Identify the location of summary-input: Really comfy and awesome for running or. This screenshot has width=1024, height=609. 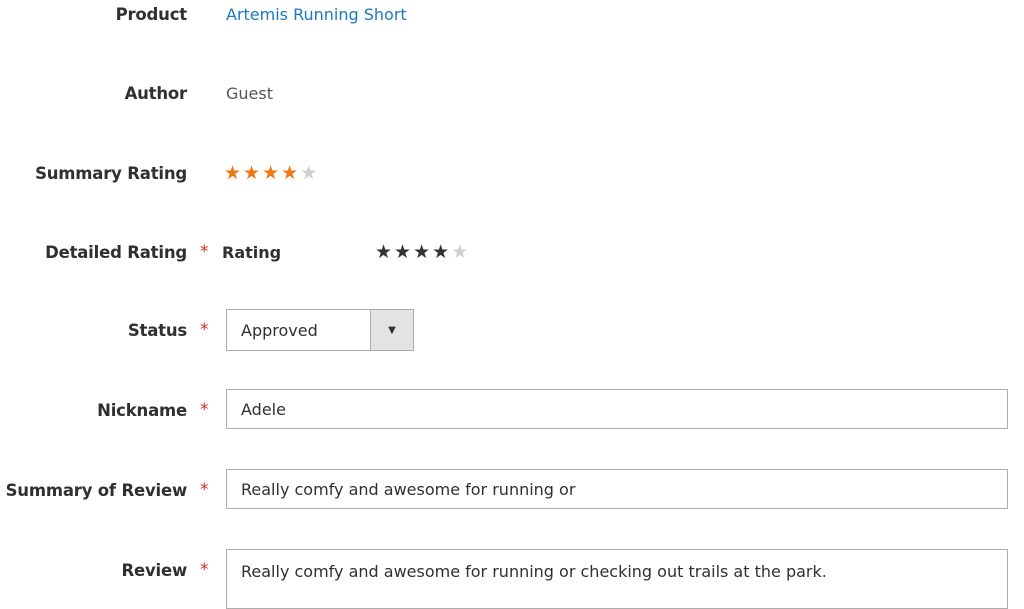
(617, 489).